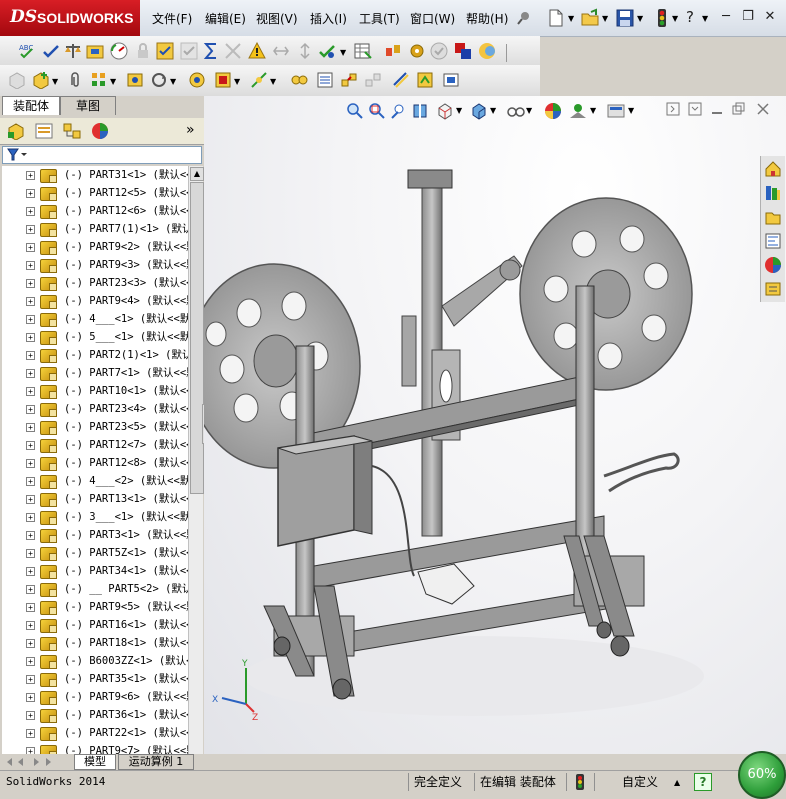  I want to click on tree-item: + (-) PART9<6> (默认<<默, so click(95, 697).